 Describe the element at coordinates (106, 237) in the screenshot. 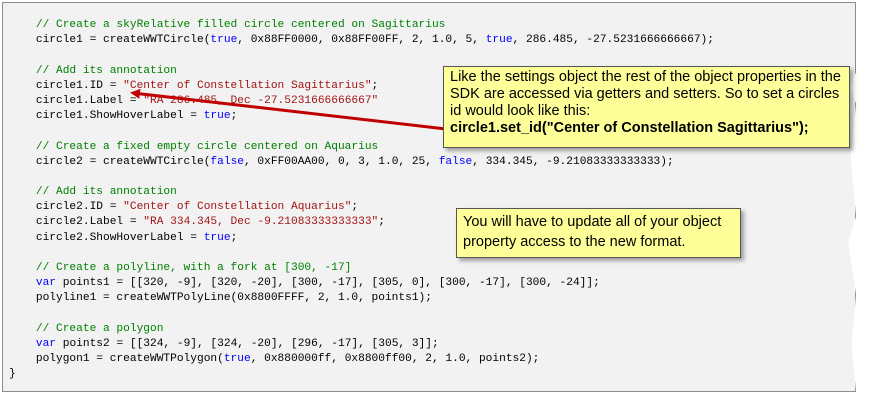

I see `code-text: circle2.ShowHoverLabel =` at that location.